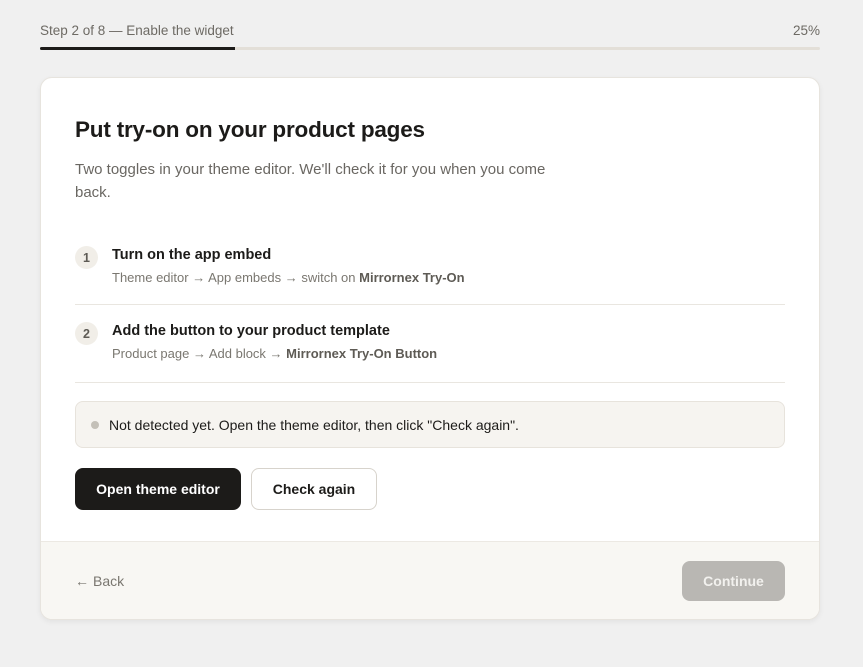  I want to click on card-footer: ← Back Continue, so click(430, 580).